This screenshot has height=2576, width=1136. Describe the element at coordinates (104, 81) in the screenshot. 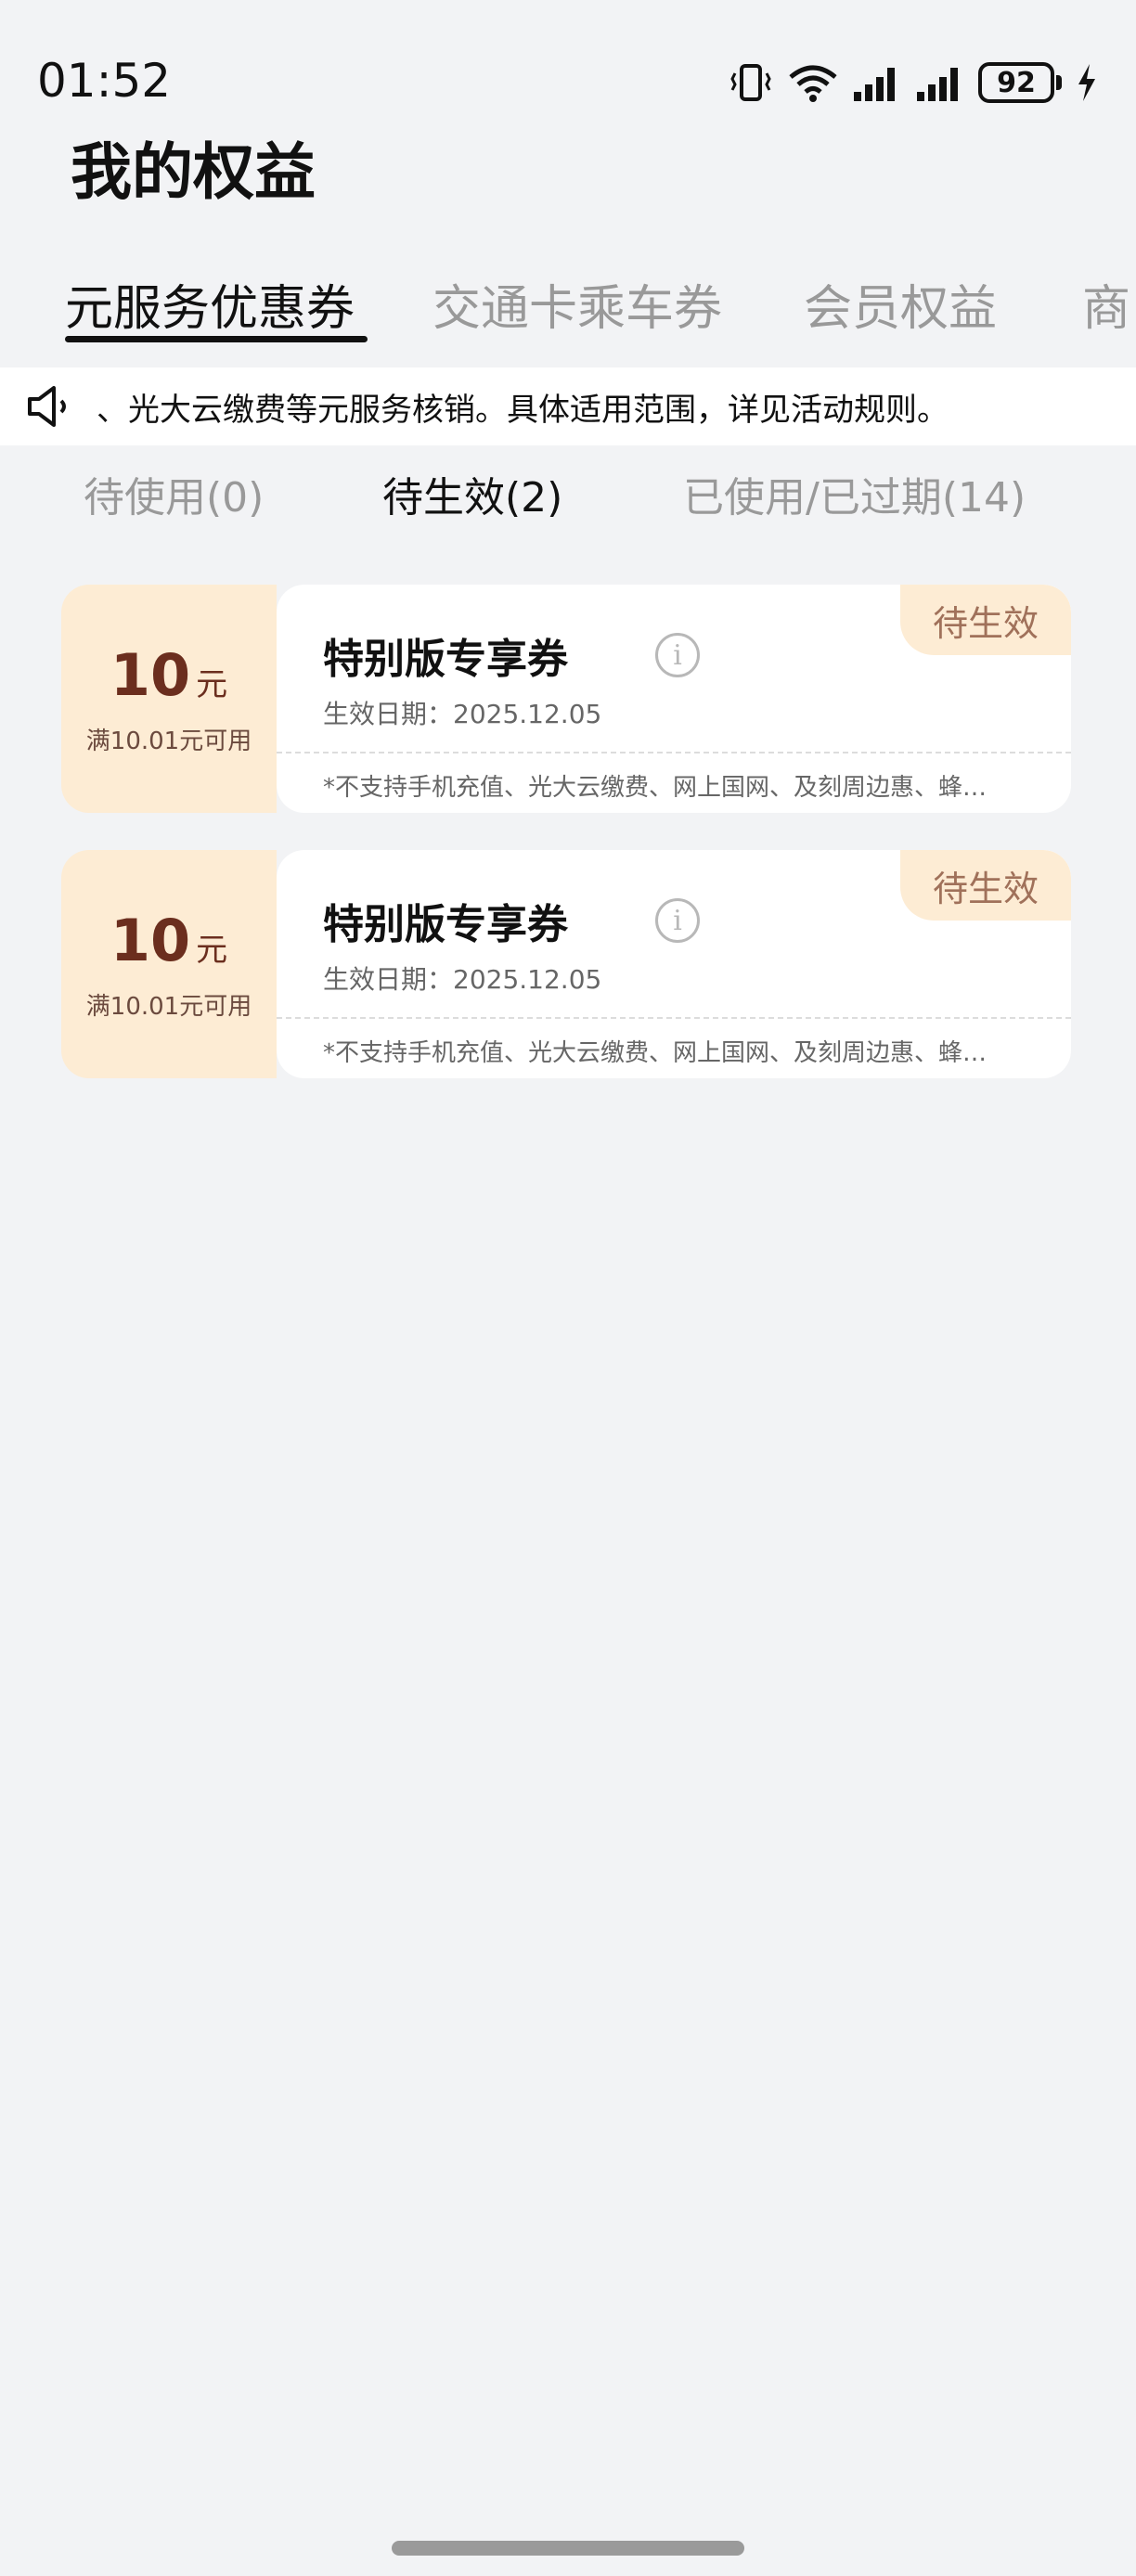

I see `status-time: 01:52` at that location.